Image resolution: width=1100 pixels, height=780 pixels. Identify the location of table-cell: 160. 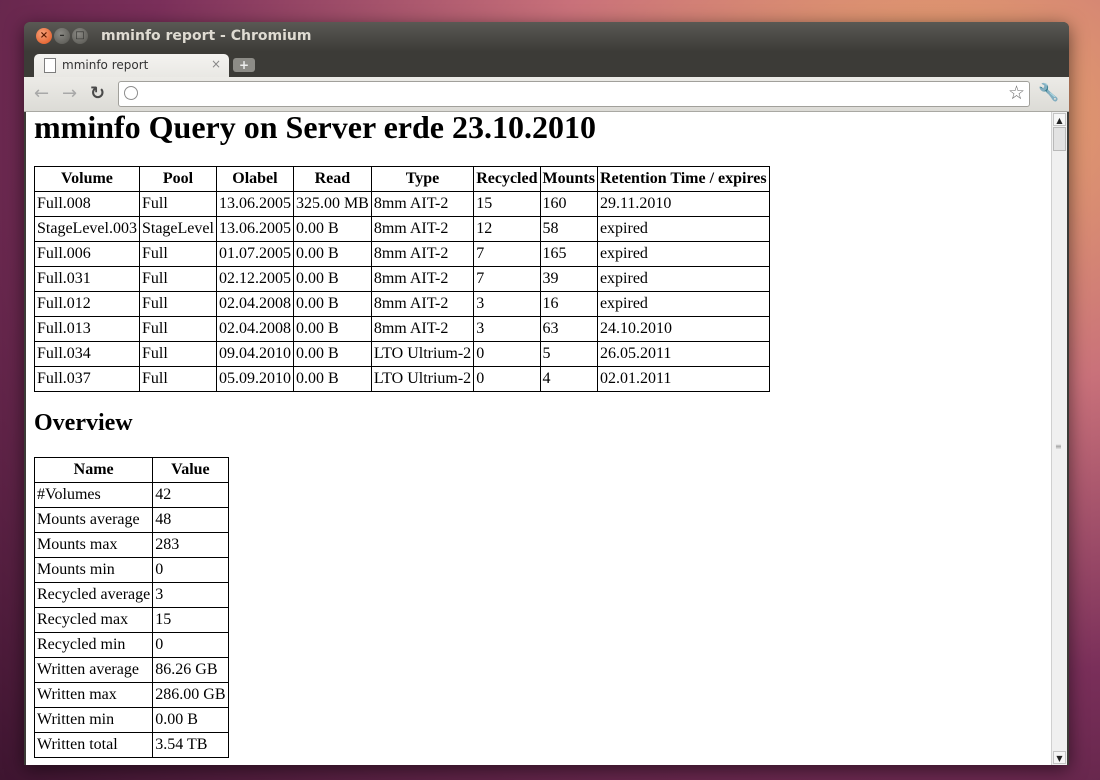
(568, 204).